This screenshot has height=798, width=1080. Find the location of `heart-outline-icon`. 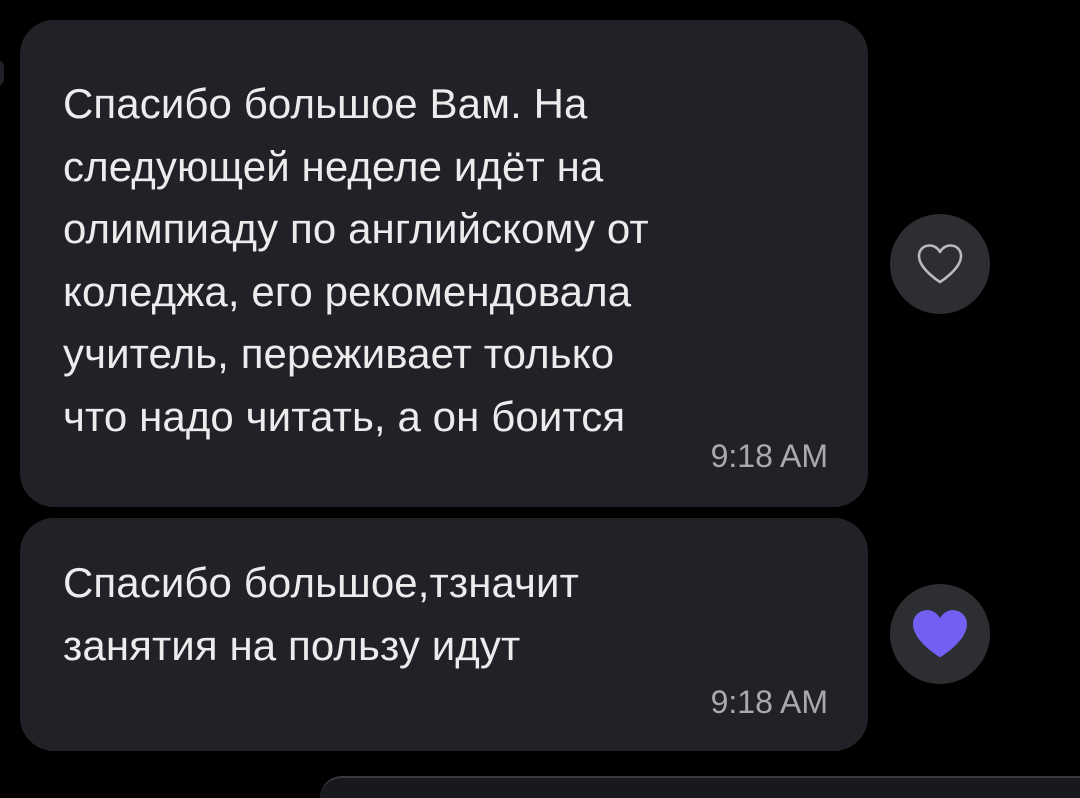

heart-outline-icon is located at coordinates (940, 264).